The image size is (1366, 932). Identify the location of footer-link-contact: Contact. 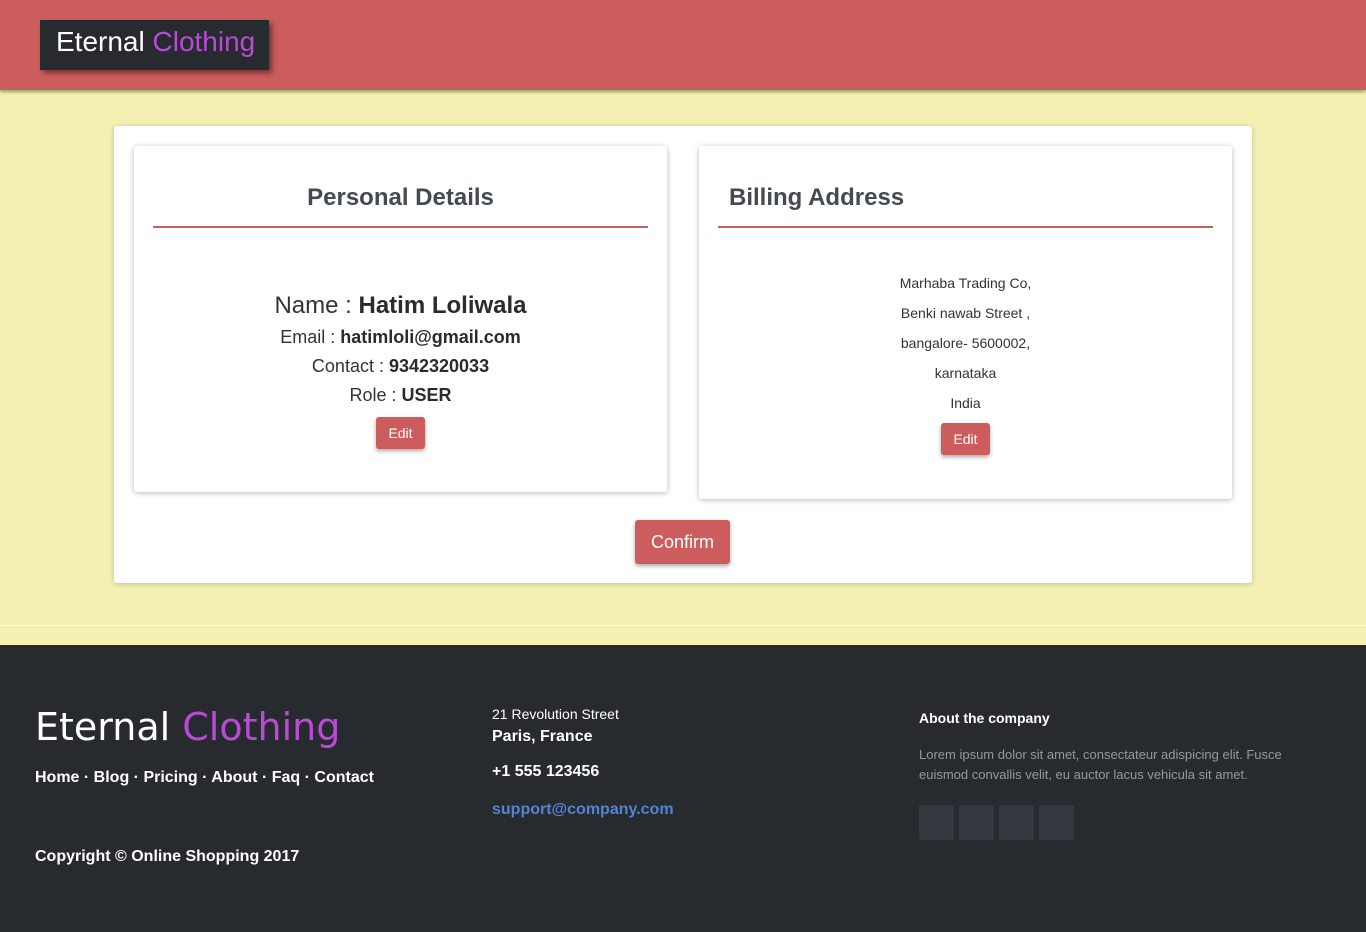
(344, 777).